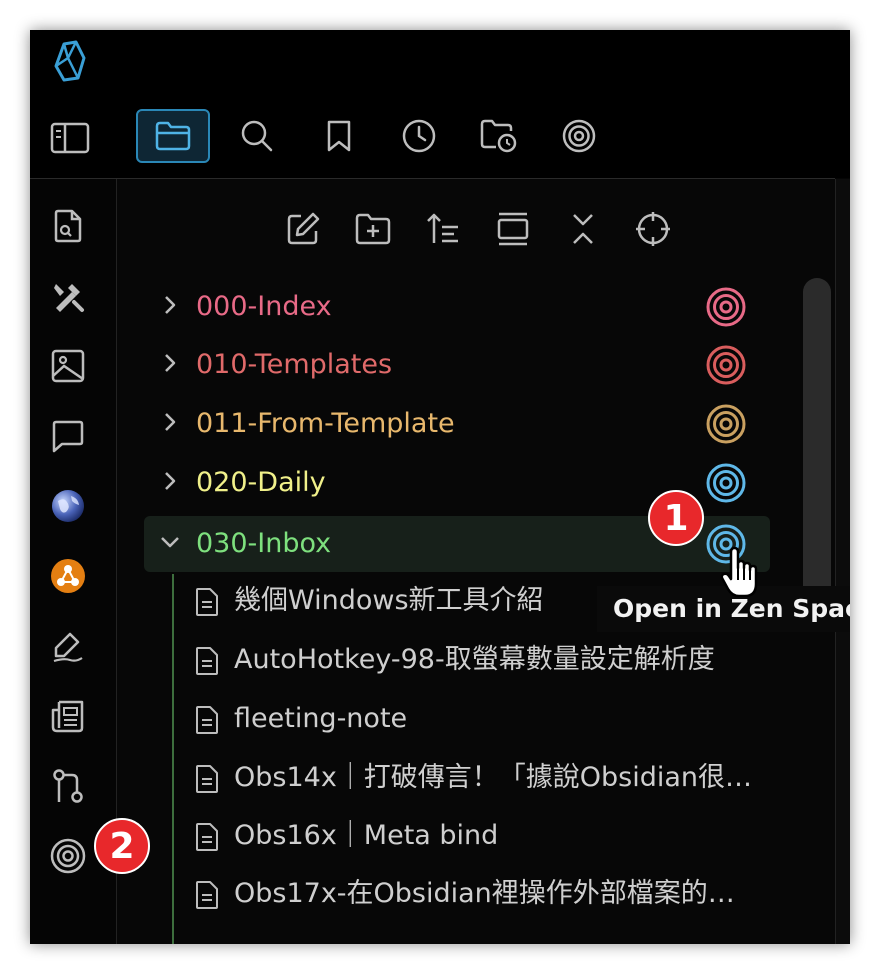 The width and height of the screenshot is (880, 974). Describe the element at coordinates (173, 759) in the screenshot. I see `indent-guide` at that location.